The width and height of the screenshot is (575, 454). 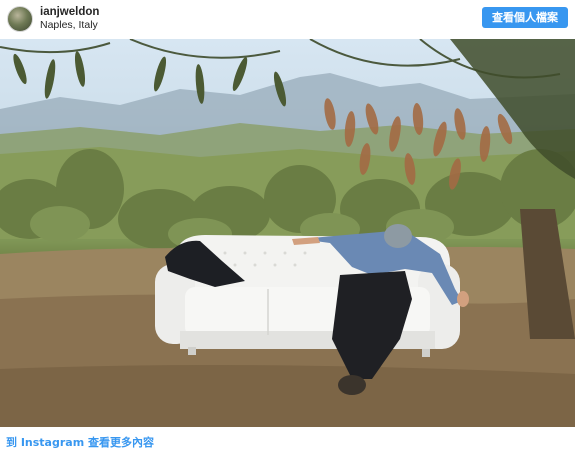 What do you see at coordinates (69, 12) in the screenshot?
I see `username: ianjweldon` at bounding box center [69, 12].